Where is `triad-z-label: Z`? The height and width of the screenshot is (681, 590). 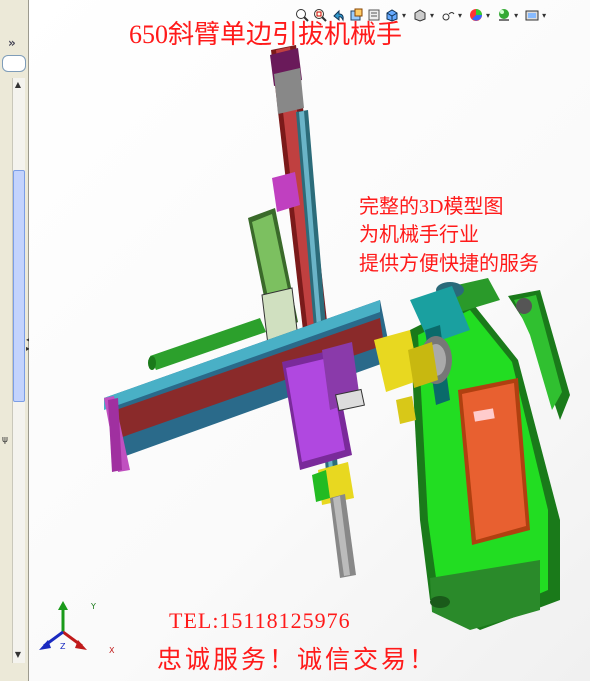
triad-z-label: Z is located at coordinates (63, 646).